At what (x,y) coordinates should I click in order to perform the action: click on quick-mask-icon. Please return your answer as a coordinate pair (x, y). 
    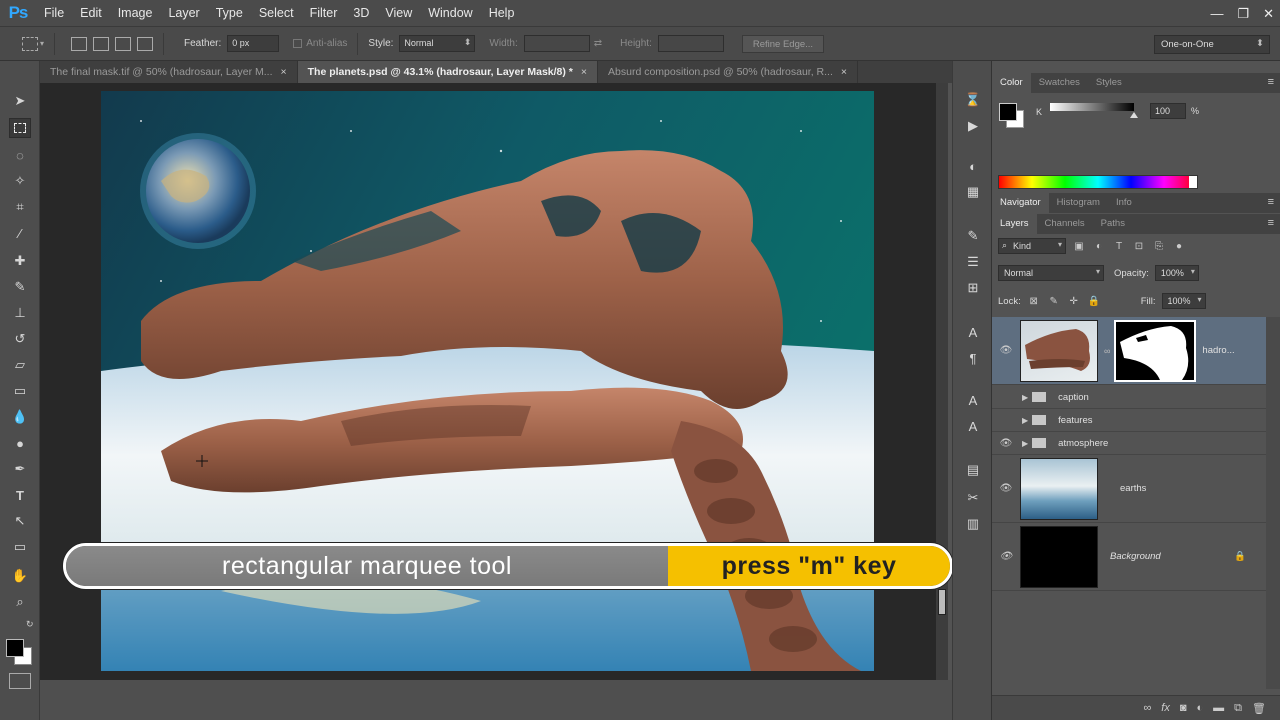
    Looking at the image, I should click on (20, 681).